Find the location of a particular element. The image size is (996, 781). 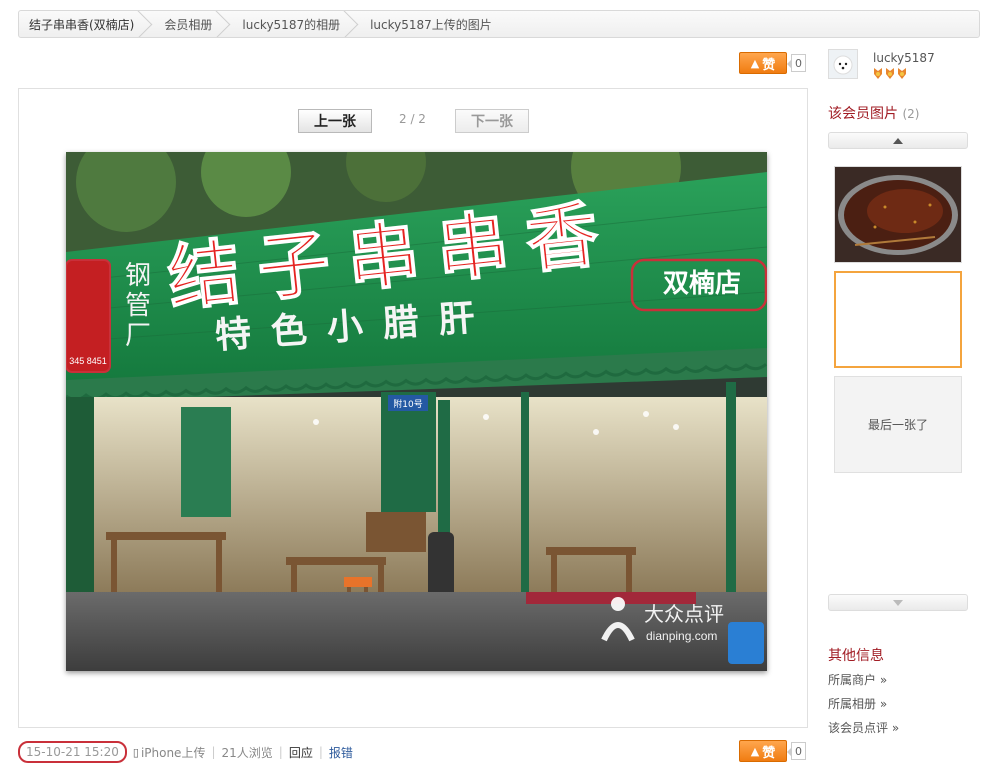

thumbs-scroll-down is located at coordinates (898, 602).